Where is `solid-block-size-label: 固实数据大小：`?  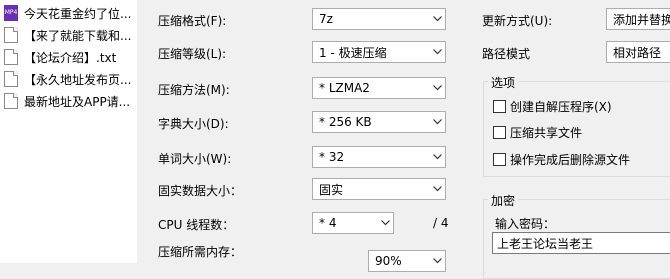 solid-block-size-label: 固实数据大小： is located at coordinates (200, 191).